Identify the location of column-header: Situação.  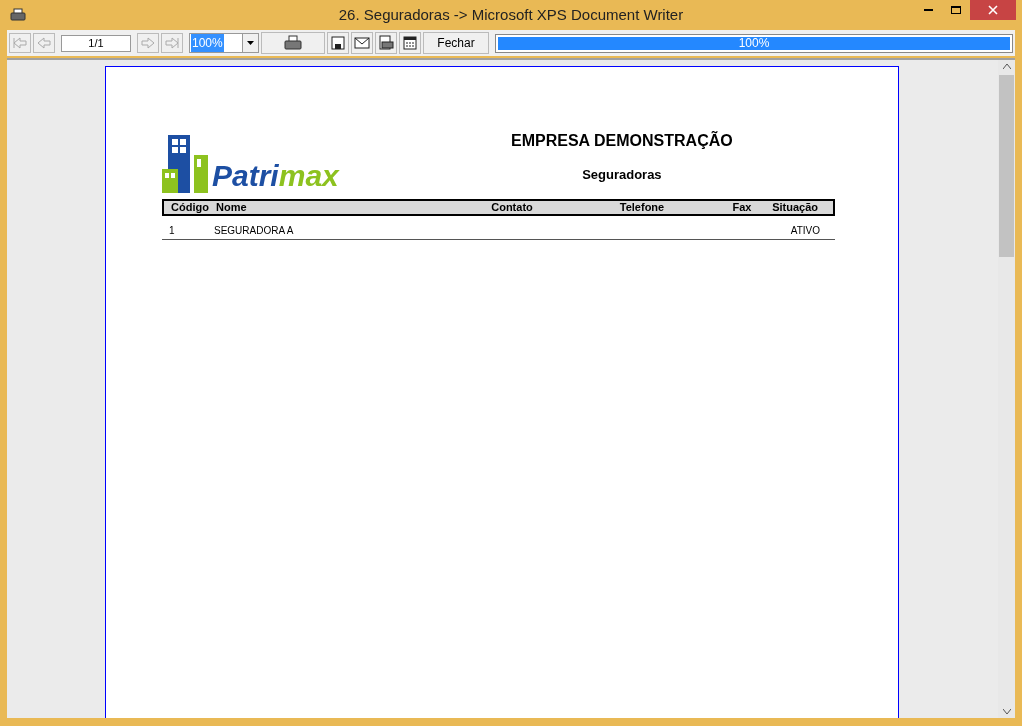
(795, 207).